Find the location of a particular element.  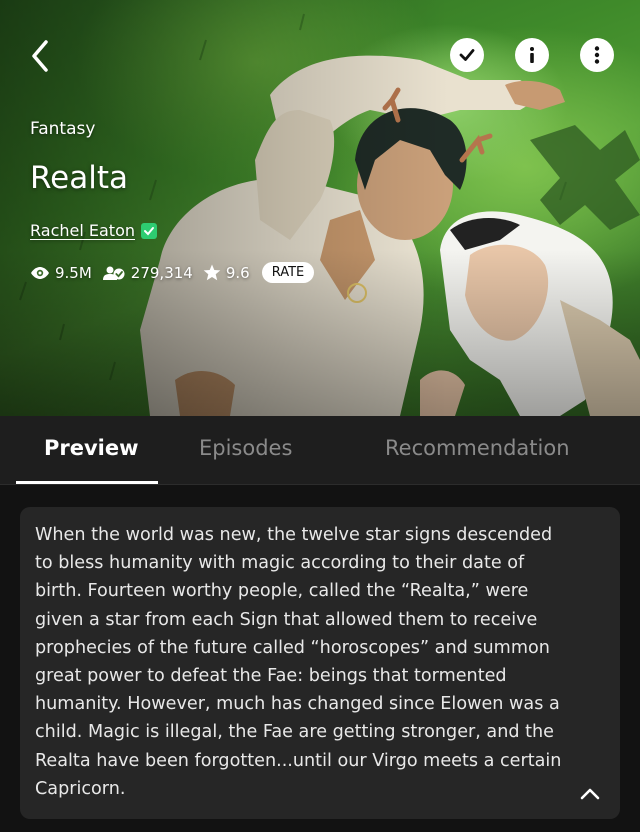

views-stat: 9.5M is located at coordinates (61, 273).